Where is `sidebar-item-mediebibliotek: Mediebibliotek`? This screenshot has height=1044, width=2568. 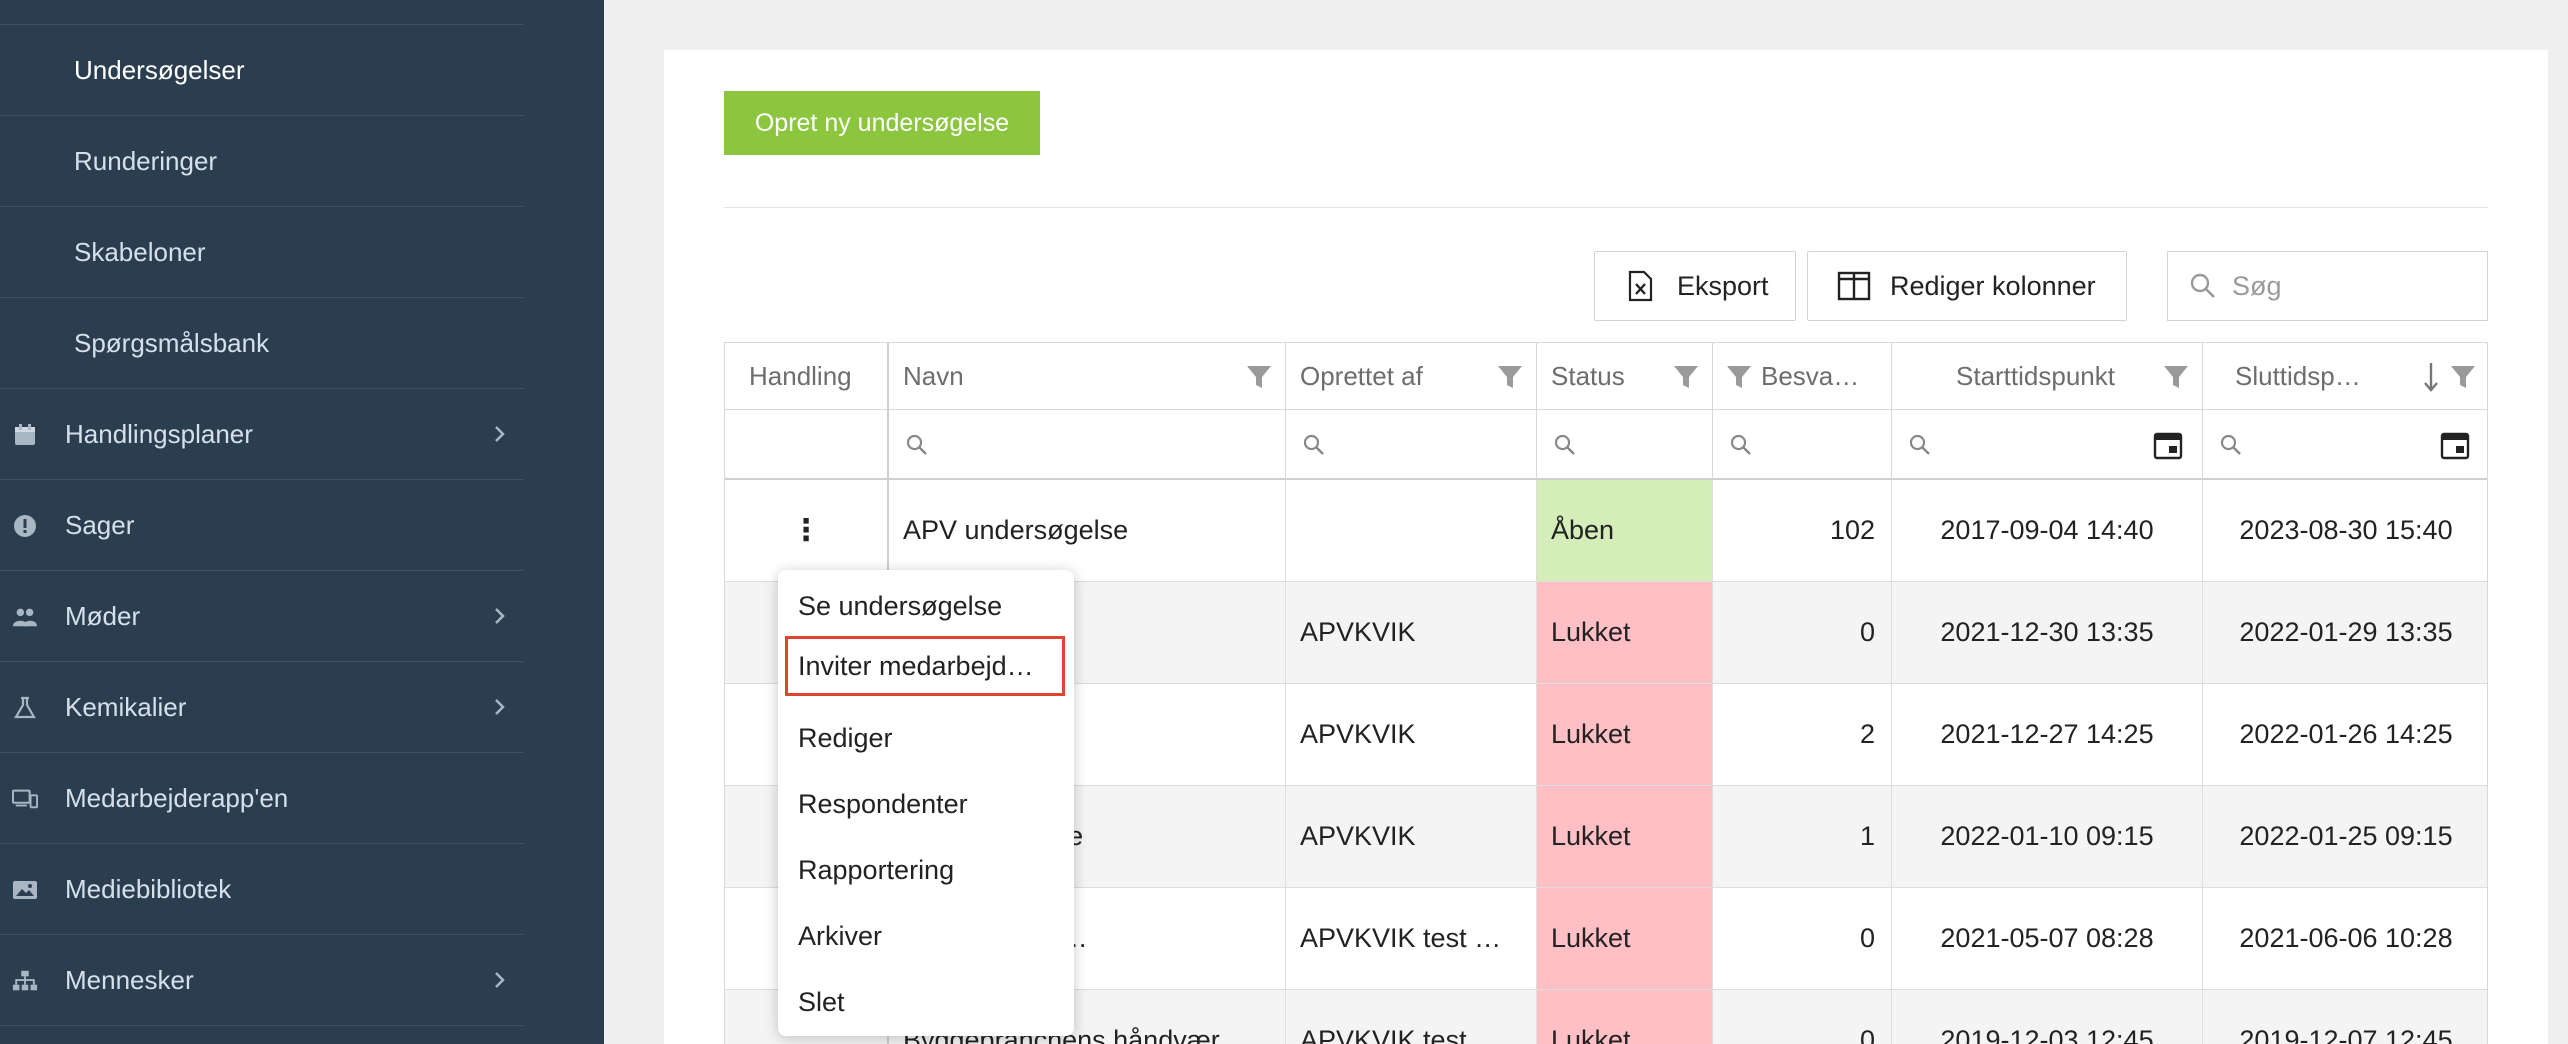 sidebar-item-mediebibliotek: Mediebibliotek is located at coordinates (262, 889).